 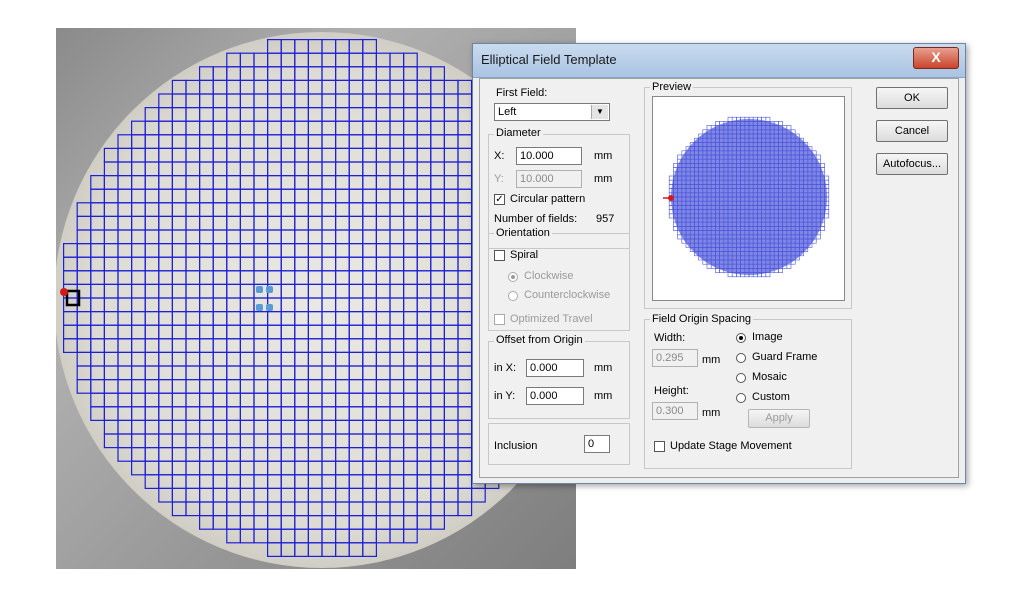 I want to click on spacing-width-unit: mm, so click(x=711, y=360).